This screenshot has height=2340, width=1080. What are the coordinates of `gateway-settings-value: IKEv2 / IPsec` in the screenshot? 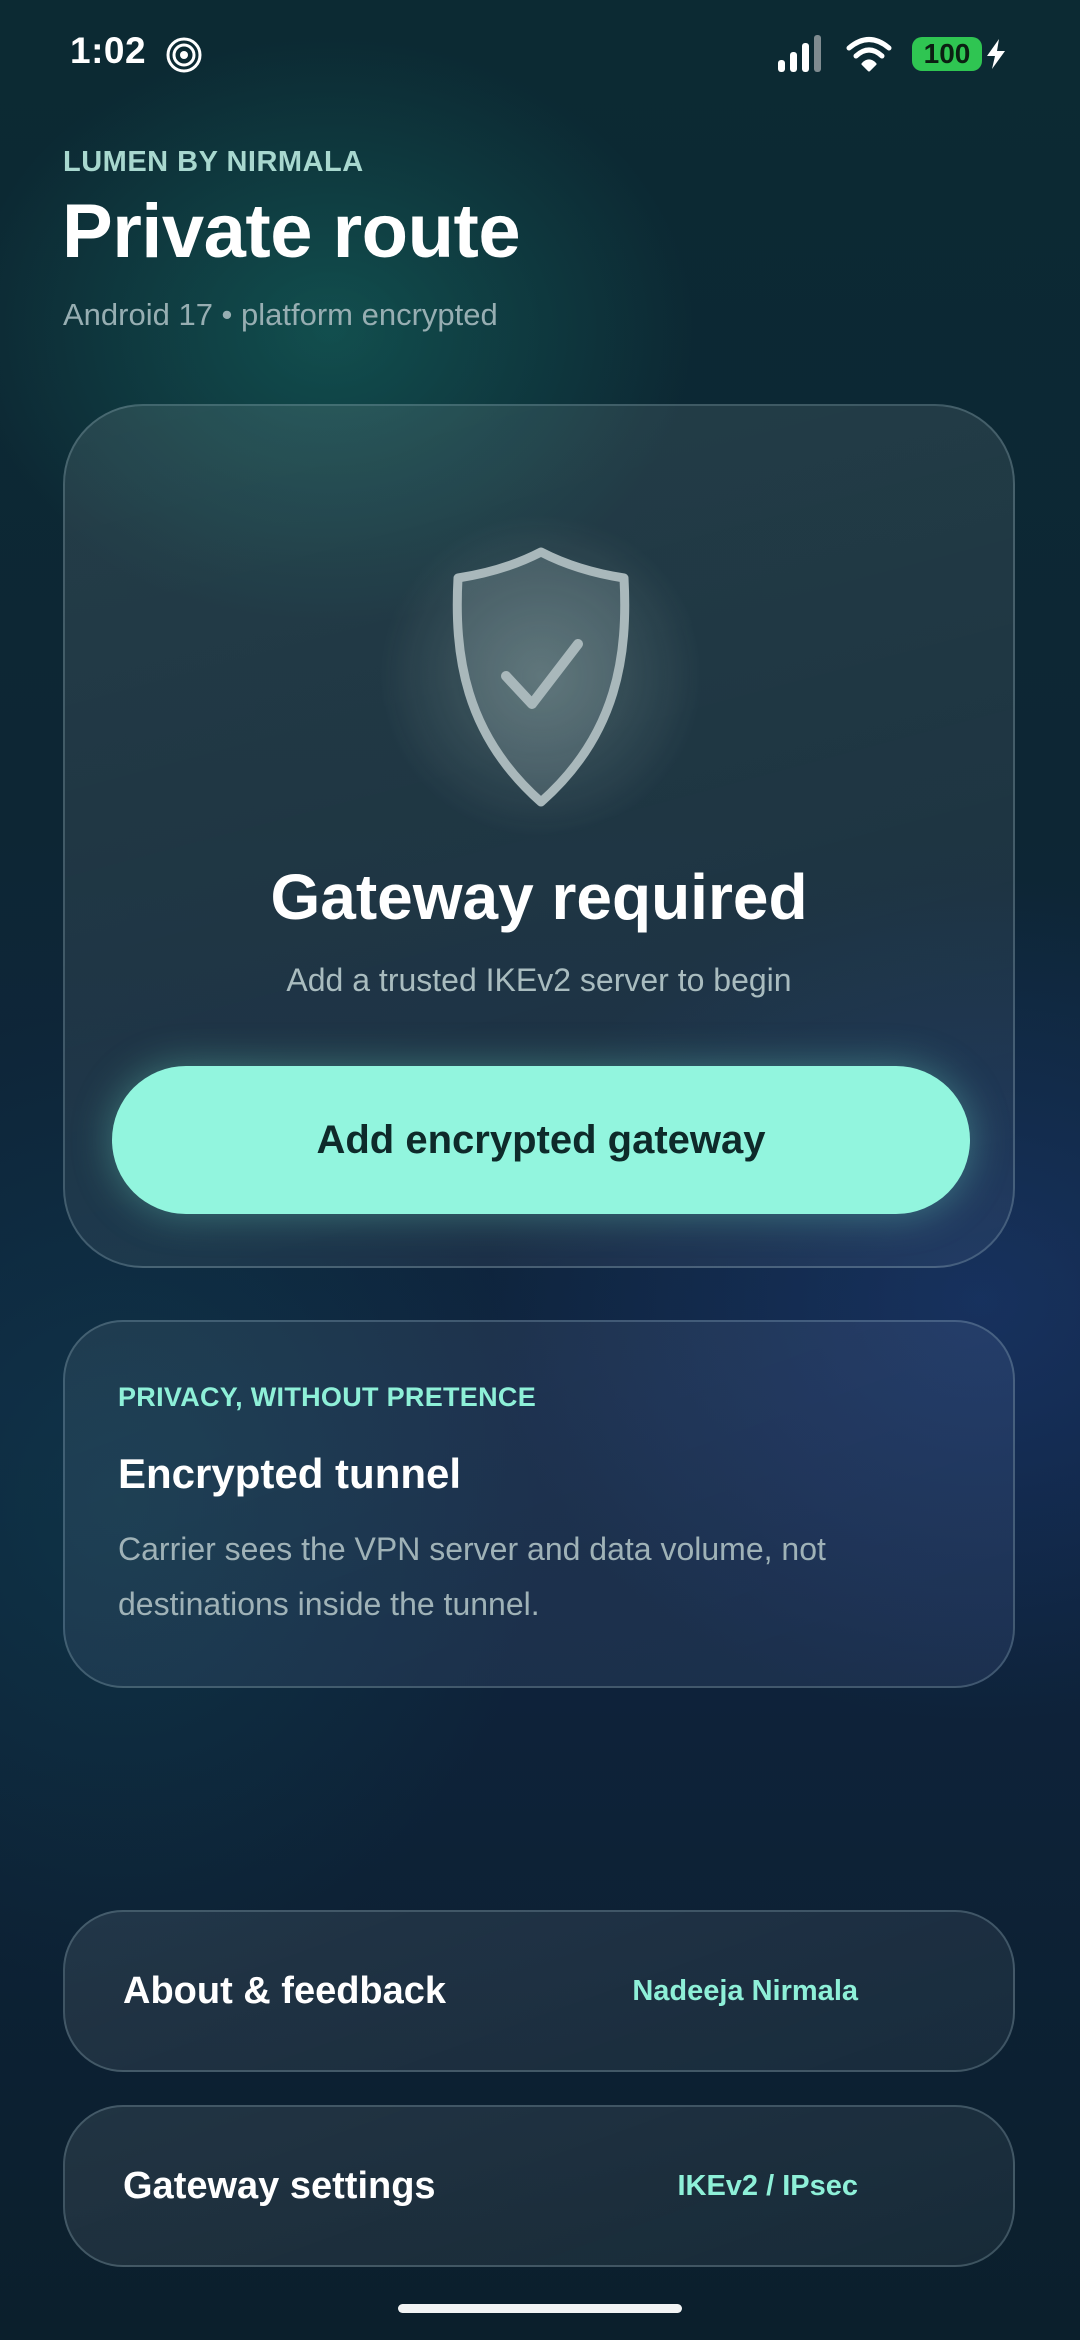 It's located at (767, 2185).